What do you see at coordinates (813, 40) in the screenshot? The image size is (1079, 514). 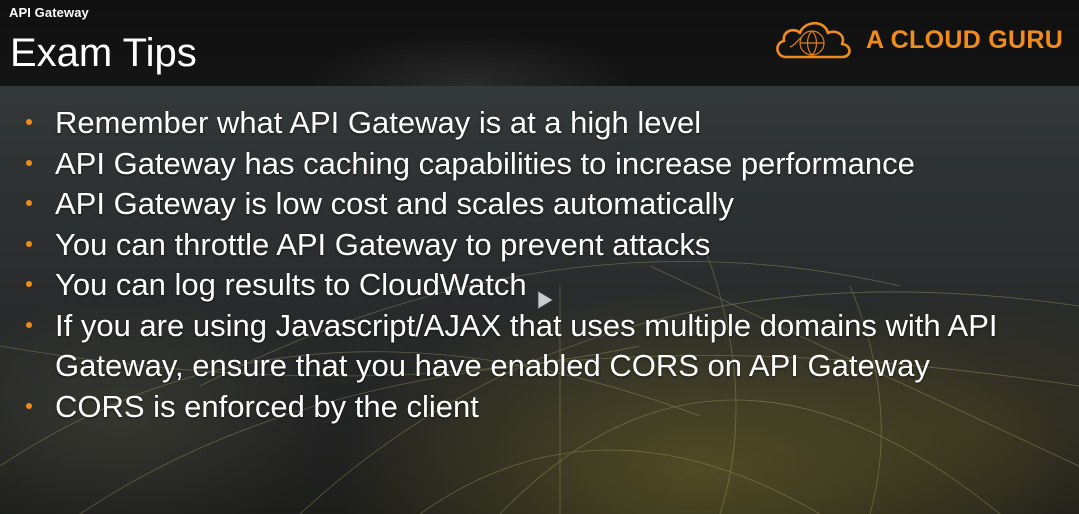 I see `cloud-icon` at bounding box center [813, 40].